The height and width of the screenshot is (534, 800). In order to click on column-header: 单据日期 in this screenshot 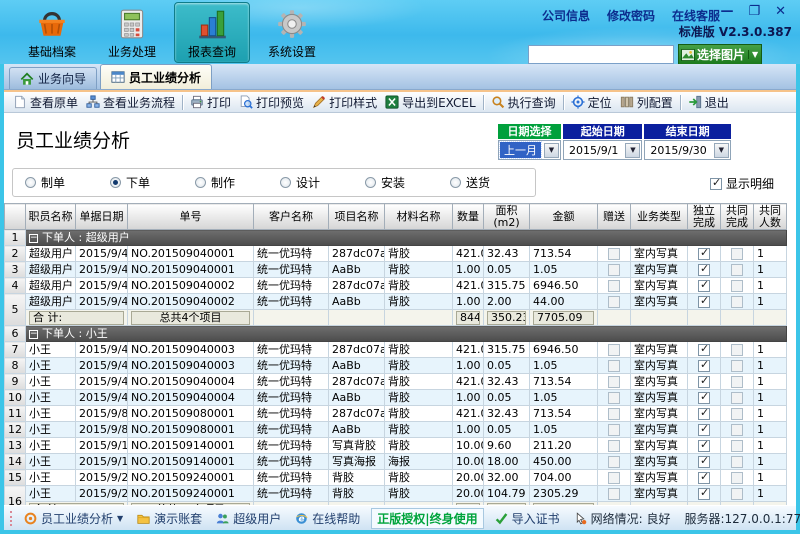, I will do `click(101, 216)`.